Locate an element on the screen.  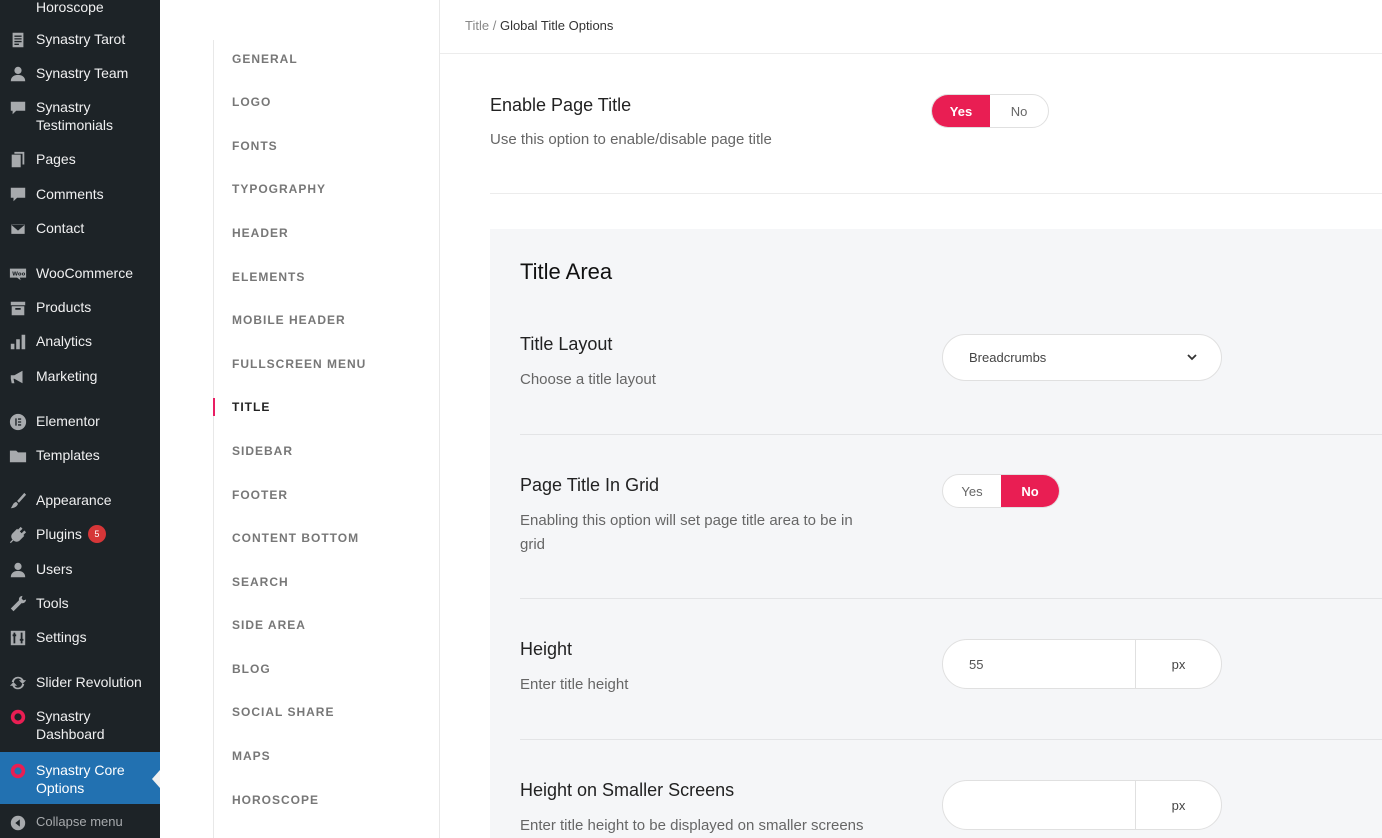
menu-item-label: Synastry Team is located at coordinates (82, 73).